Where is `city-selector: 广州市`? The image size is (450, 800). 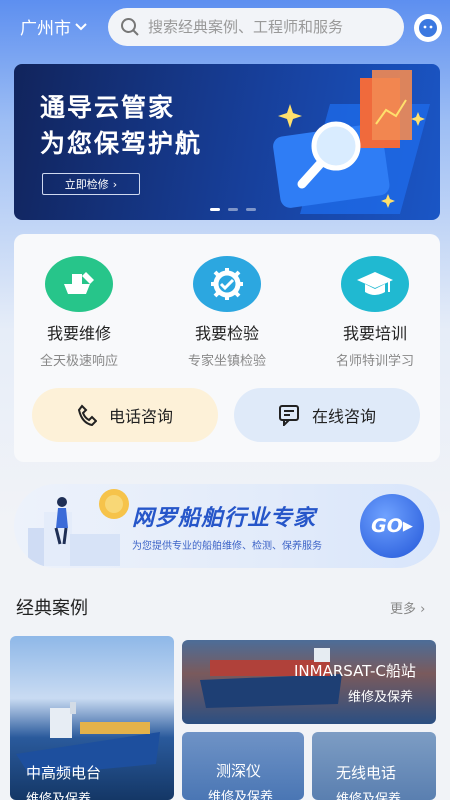
city-selector: 广州市 is located at coordinates (53, 26).